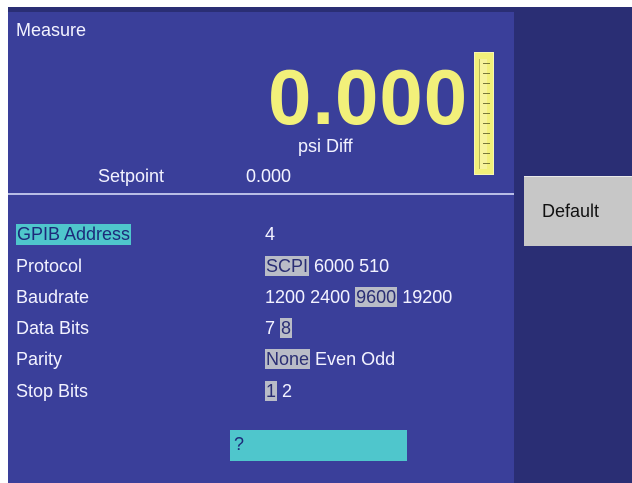 This screenshot has width=632, height=483. Describe the element at coordinates (53, 297) in the screenshot. I see `baudrate-label: Baudrate` at that location.